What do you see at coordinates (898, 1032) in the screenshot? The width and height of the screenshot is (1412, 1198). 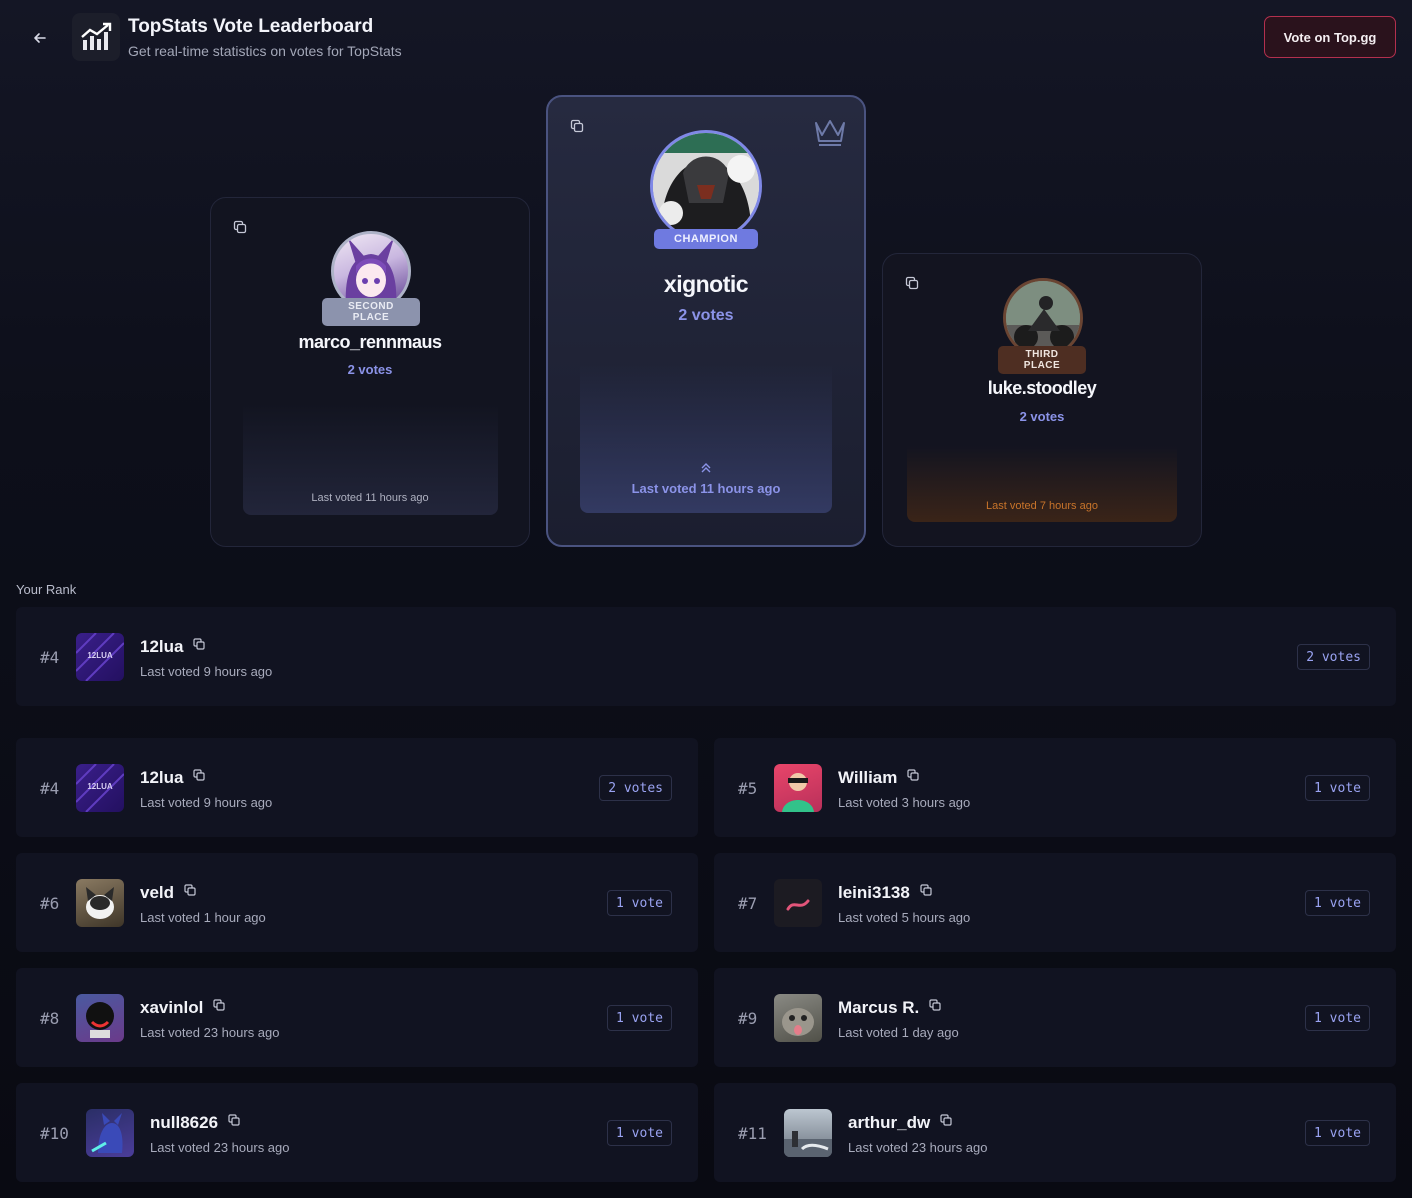 I see `last-voted: Last voted 1 day ago` at bounding box center [898, 1032].